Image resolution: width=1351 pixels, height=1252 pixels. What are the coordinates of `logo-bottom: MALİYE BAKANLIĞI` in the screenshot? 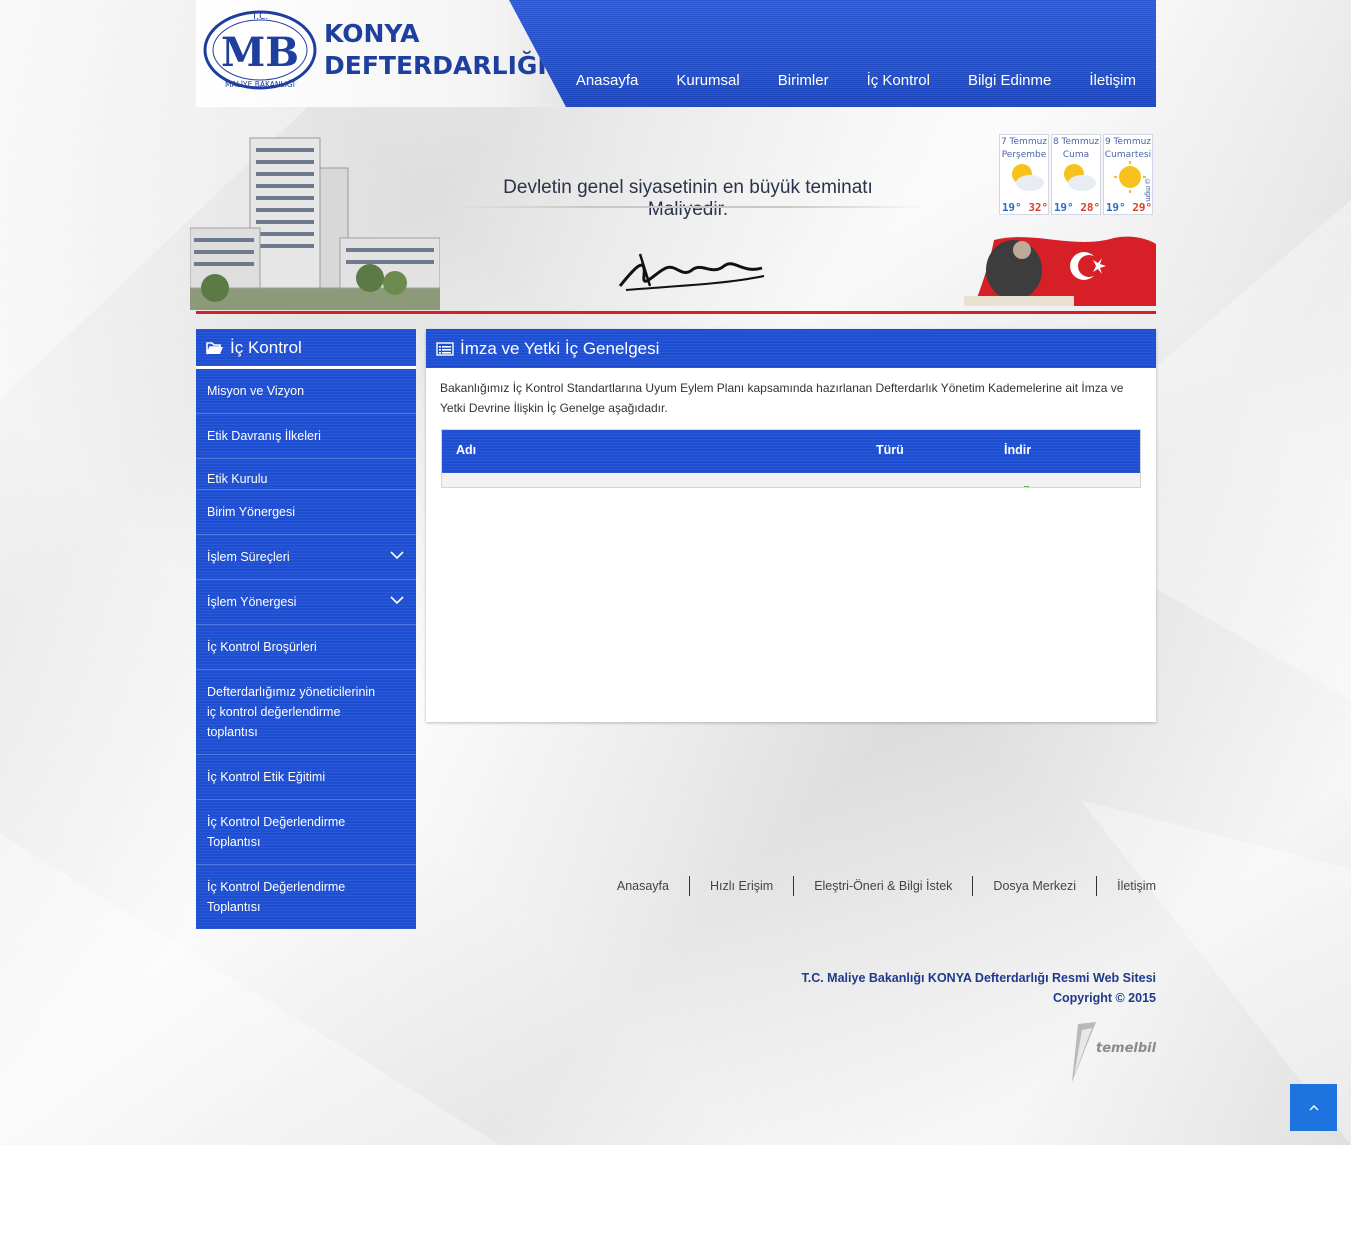 It's located at (260, 84).